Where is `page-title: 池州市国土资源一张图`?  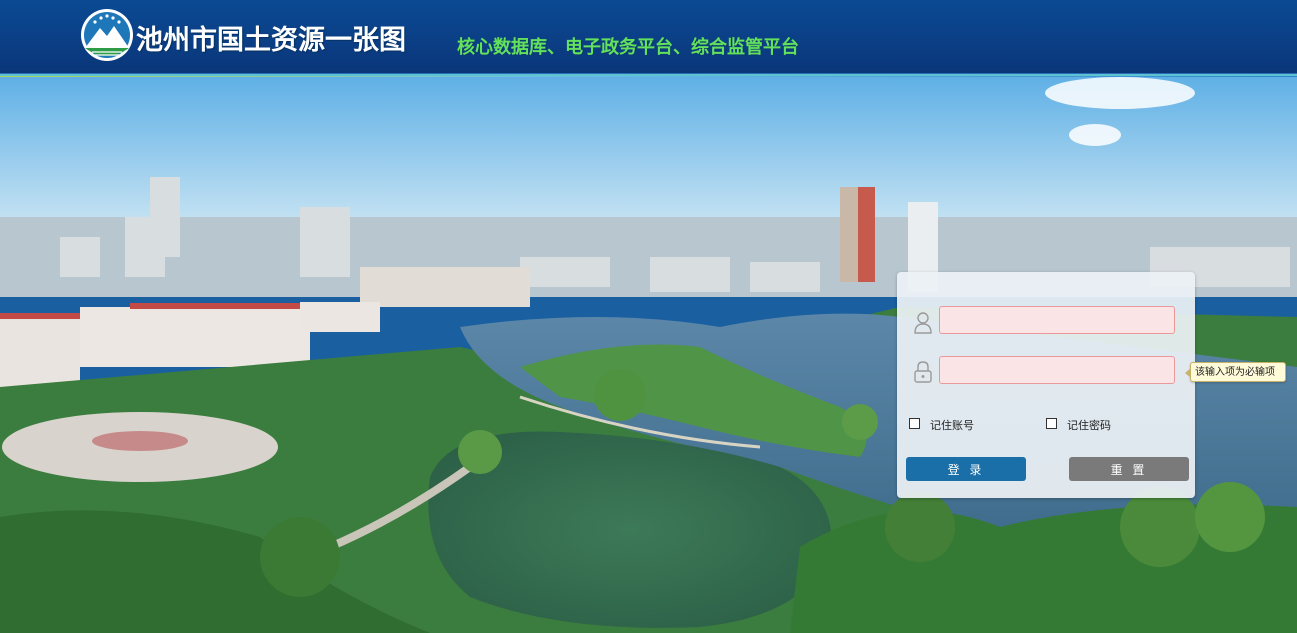 page-title: 池州市国土资源一张图 is located at coordinates (271, 40).